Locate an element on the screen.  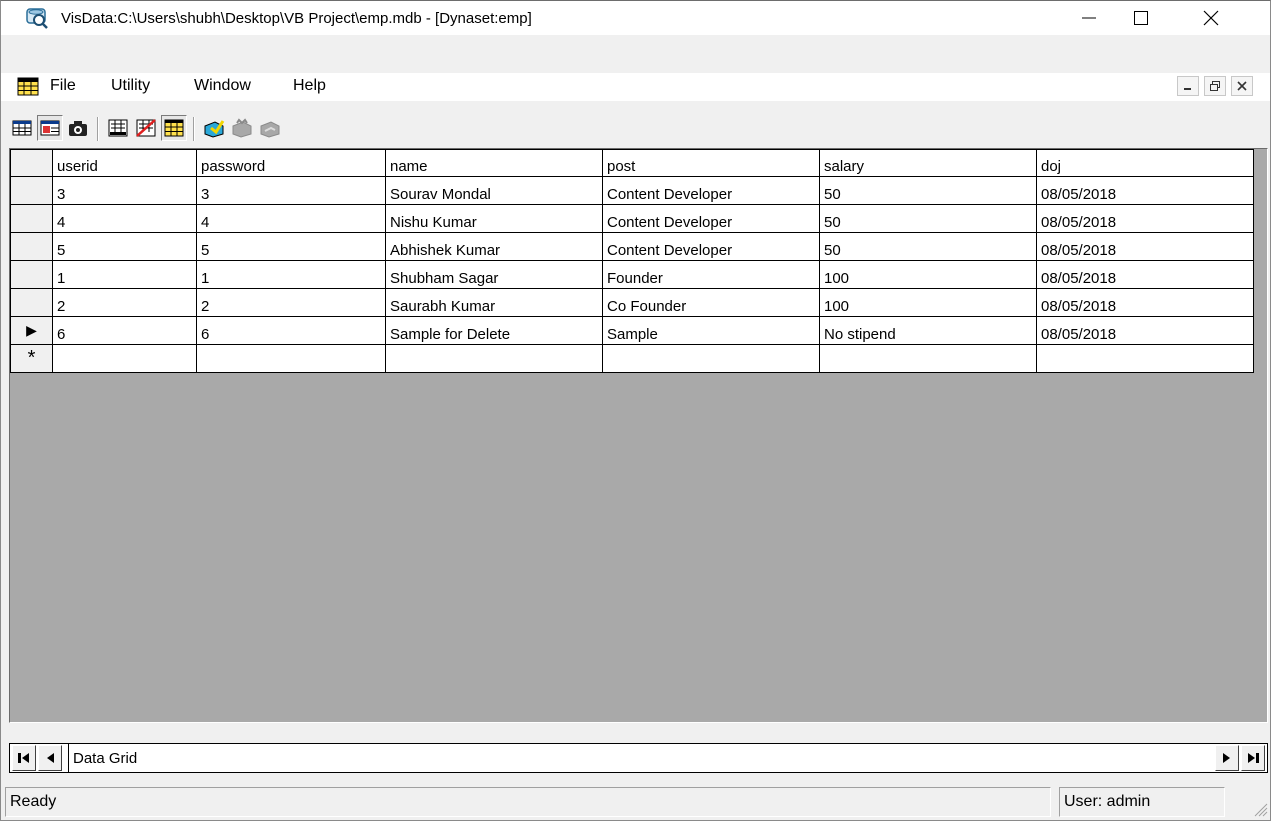
begin-transaction-button is located at coordinates (214, 128).